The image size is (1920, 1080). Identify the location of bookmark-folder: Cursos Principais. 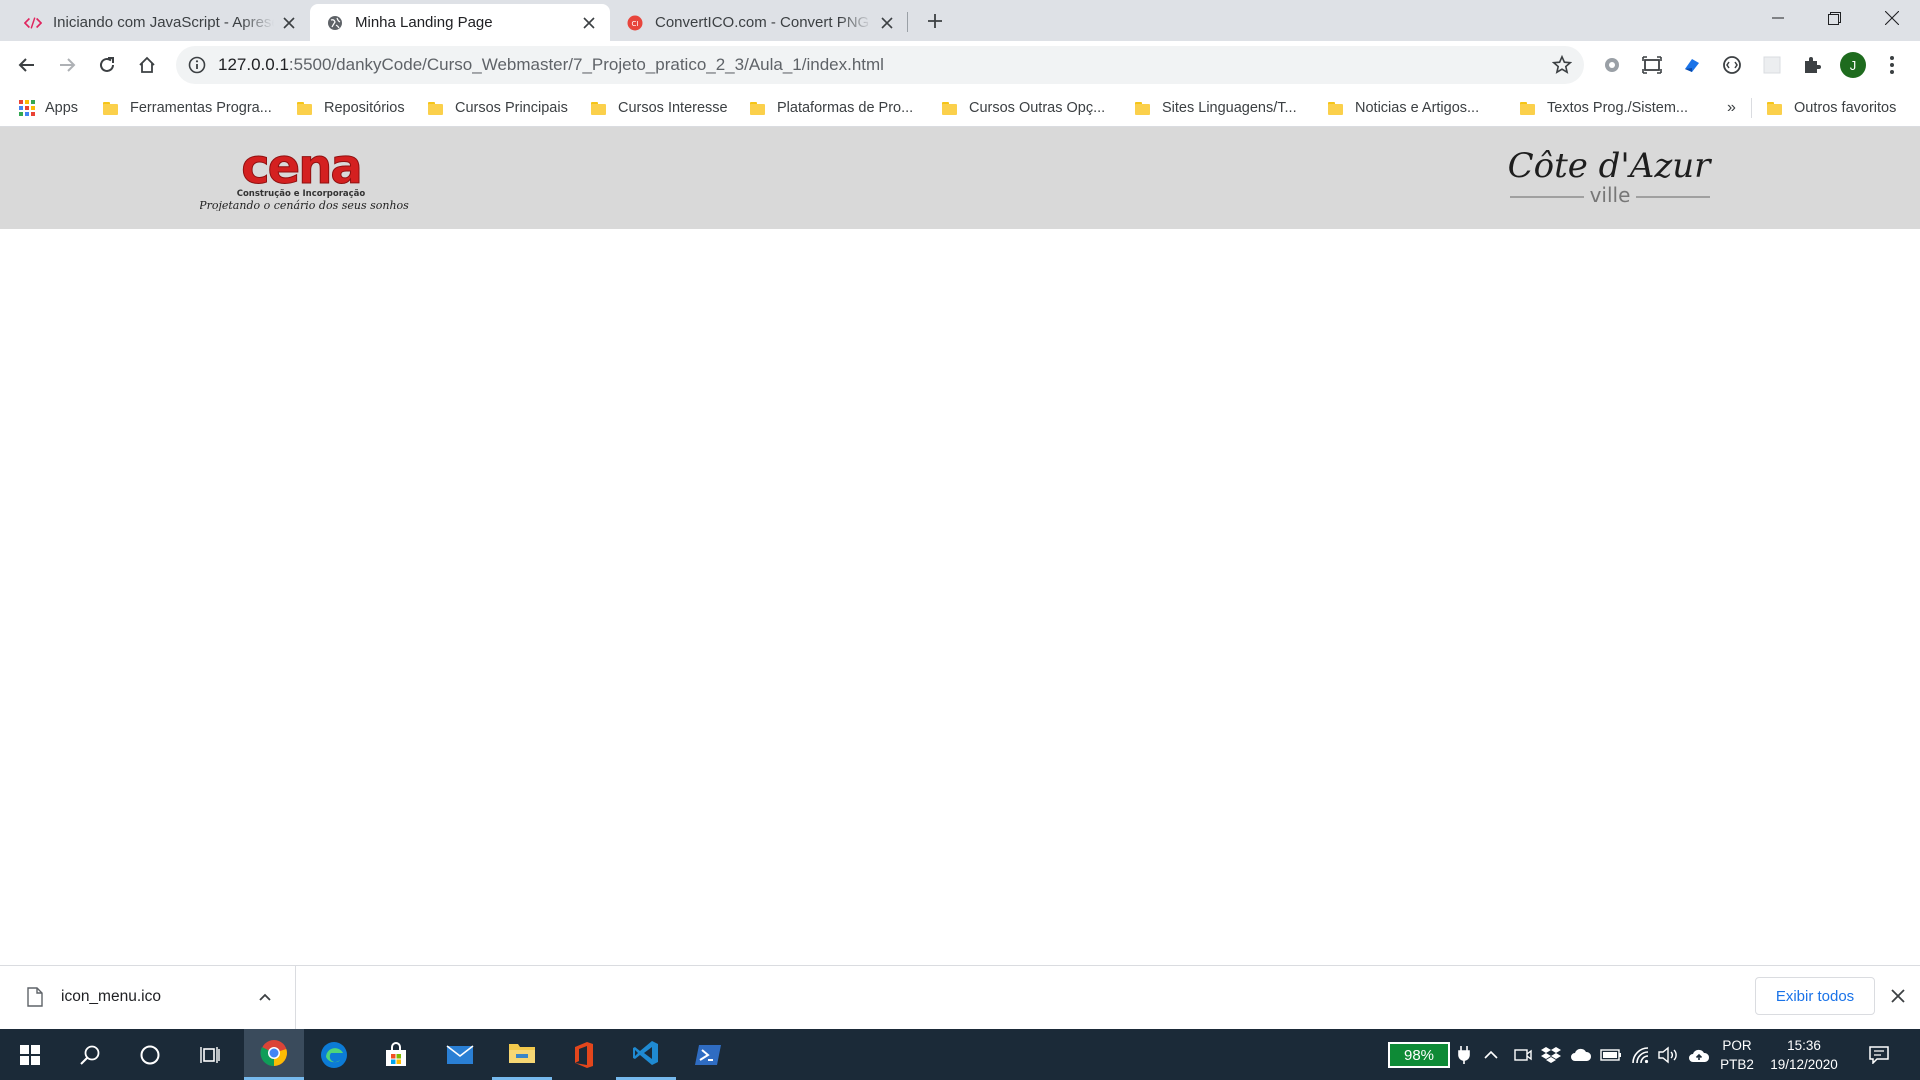
(498, 108).